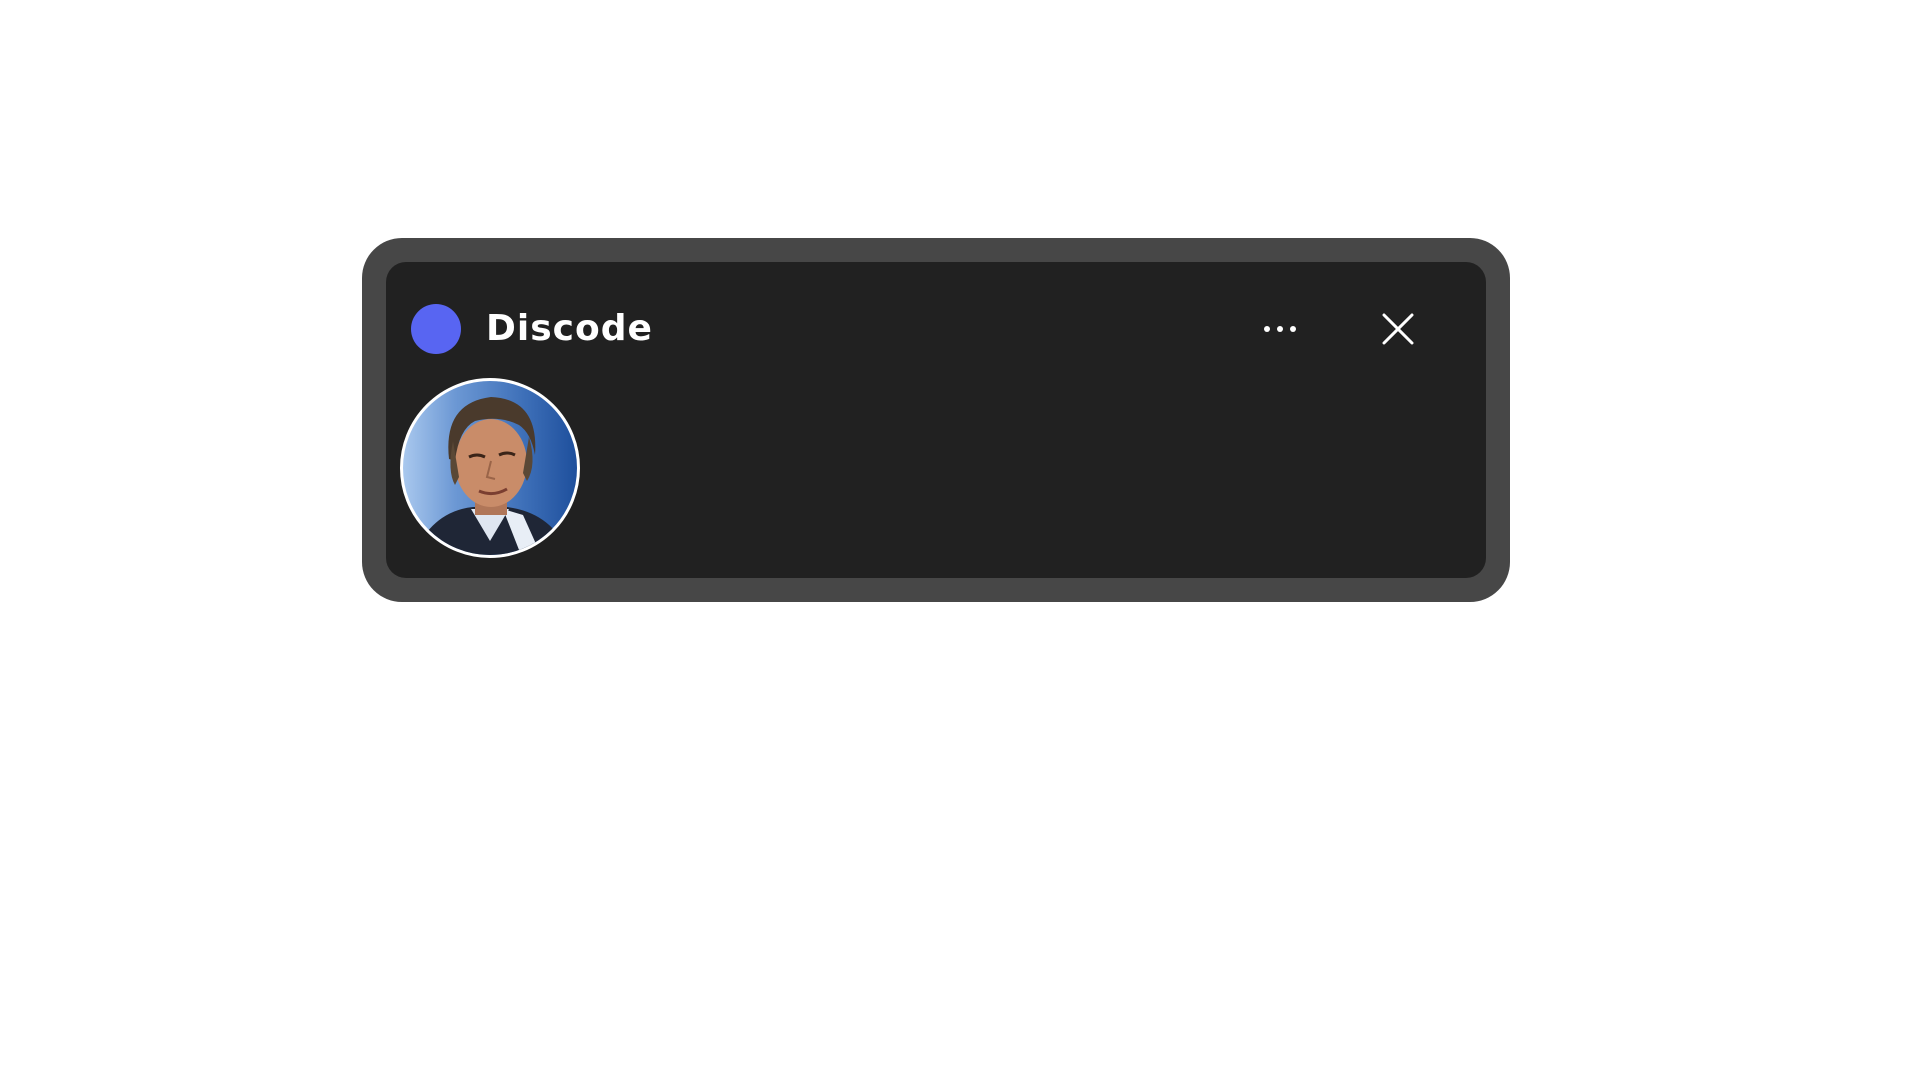 This screenshot has height=1080, width=1920. What do you see at coordinates (436, 329) in the screenshot?
I see `app-logo-icon` at bounding box center [436, 329].